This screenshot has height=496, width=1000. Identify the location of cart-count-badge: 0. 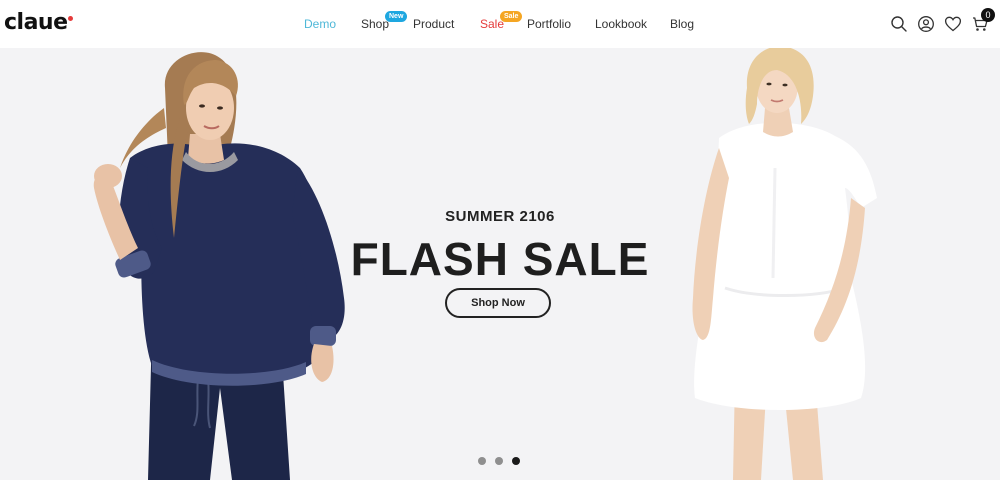
(988, 15).